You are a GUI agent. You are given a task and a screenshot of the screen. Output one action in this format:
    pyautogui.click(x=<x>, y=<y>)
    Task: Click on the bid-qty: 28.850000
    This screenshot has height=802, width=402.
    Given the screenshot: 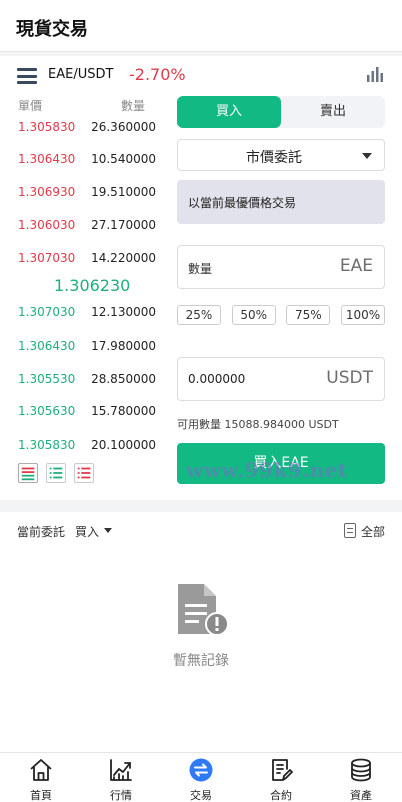 What is the action you would take?
    pyautogui.click(x=123, y=379)
    